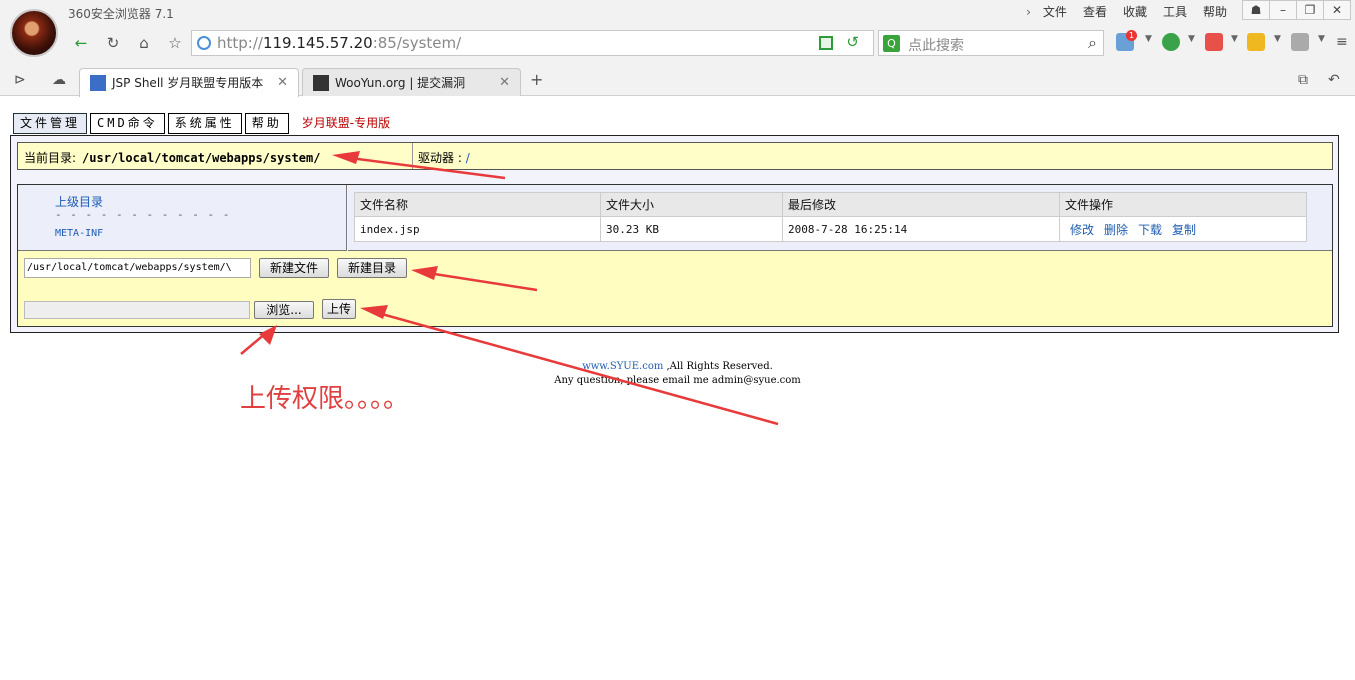 Image resolution: width=1355 pixels, height=680 pixels. Describe the element at coordinates (532, 43) in the screenshot. I see `address-bar: http://119.145.57.20:85/system/ ↺` at that location.